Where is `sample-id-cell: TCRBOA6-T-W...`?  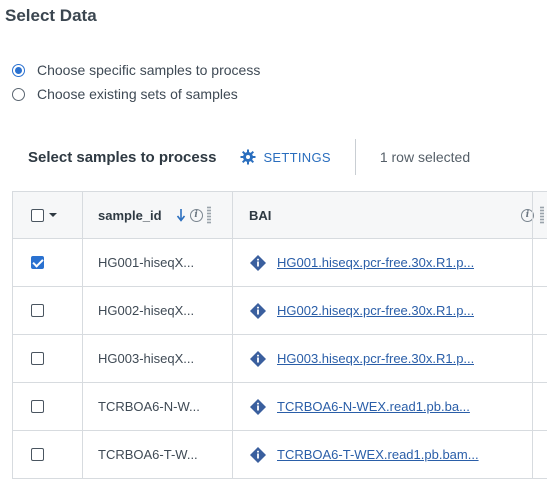
sample-id-cell: TCRBOA6-T-W... is located at coordinates (165, 454).